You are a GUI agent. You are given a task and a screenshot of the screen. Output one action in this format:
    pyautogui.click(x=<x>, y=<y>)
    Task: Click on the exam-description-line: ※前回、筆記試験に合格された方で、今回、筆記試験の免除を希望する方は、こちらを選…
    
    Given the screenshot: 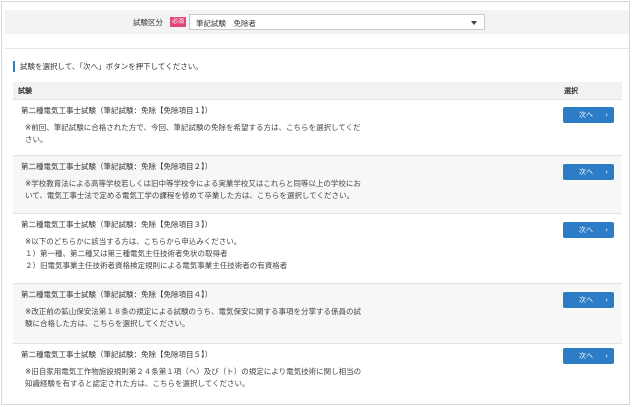 What is the action you would take?
    pyautogui.click(x=193, y=127)
    